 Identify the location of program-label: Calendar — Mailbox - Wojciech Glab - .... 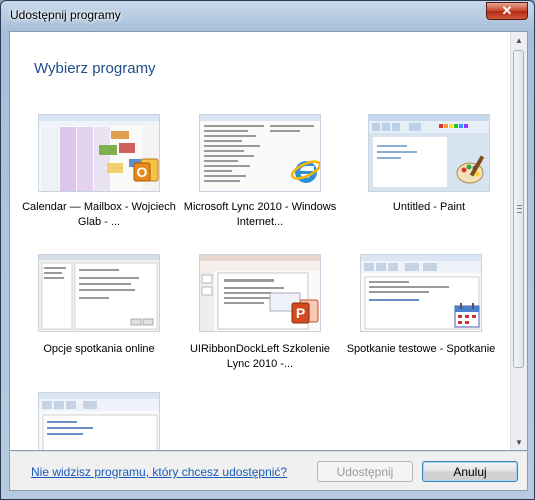
(99, 214).